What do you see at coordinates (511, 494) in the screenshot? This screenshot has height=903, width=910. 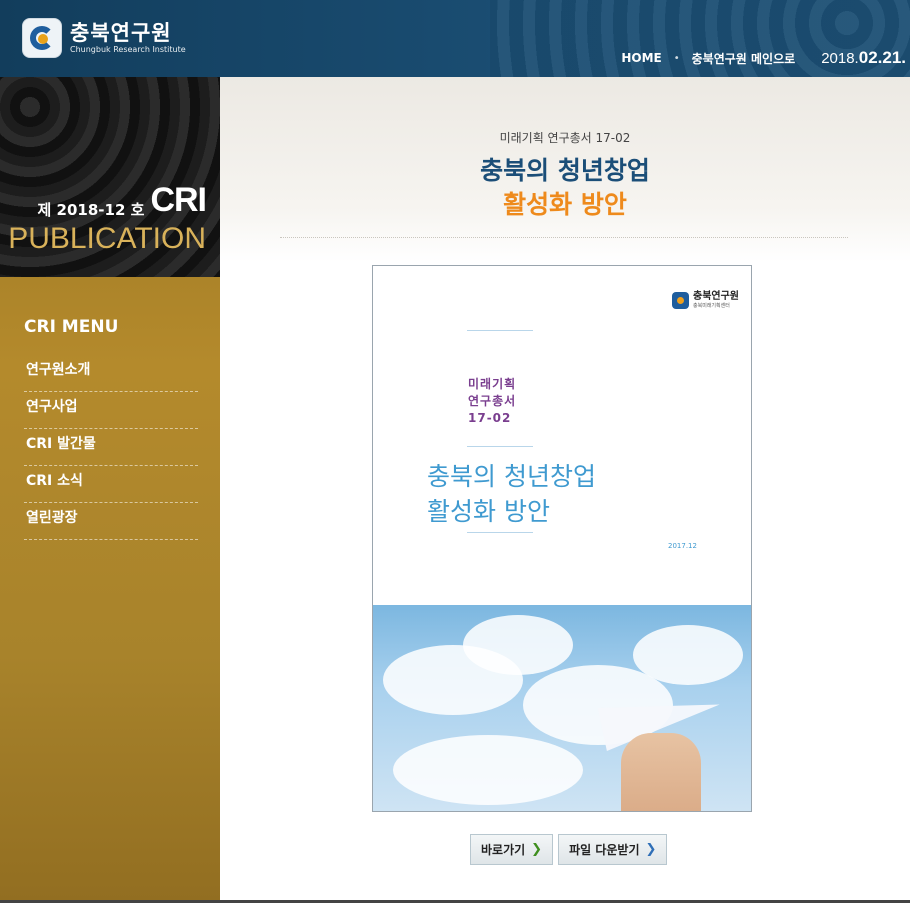 I see `cover-title: 충북의 청년창업 활성화 방안` at bounding box center [511, 494].